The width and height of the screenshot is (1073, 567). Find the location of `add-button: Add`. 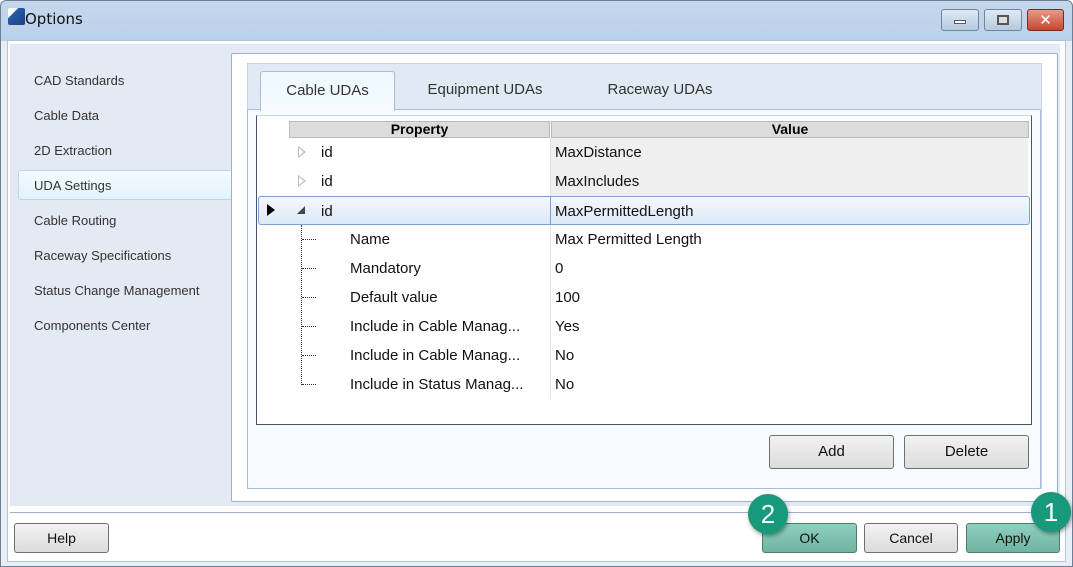

add-button: Add is located at coordinates (831, 452).